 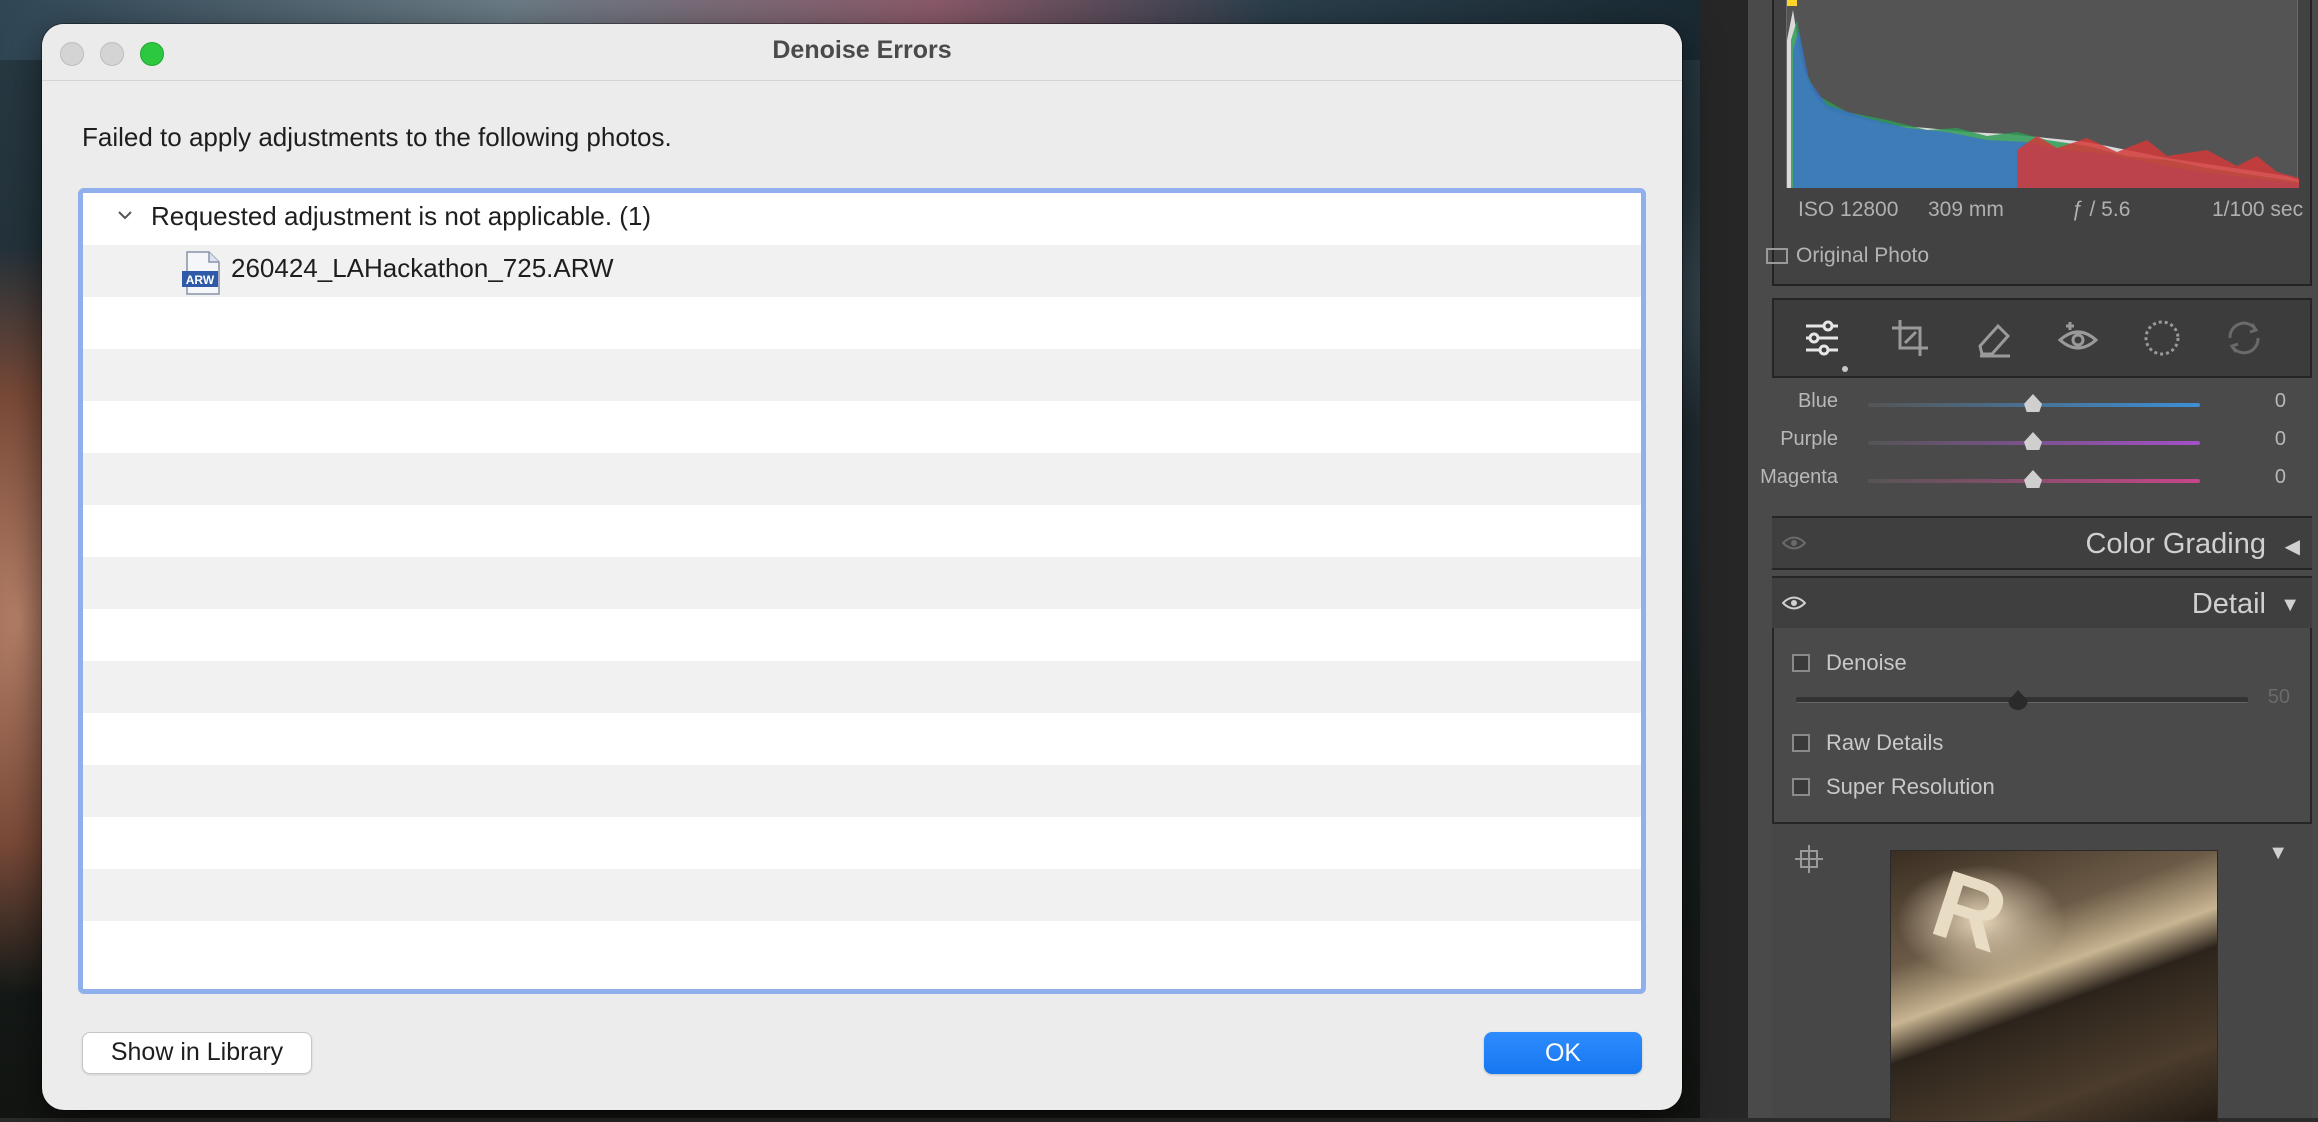 What do you see at coordinates (1970, 912) in the screenshot?
I see `preview-key-letter: R` at bounding box center [1970, 912].